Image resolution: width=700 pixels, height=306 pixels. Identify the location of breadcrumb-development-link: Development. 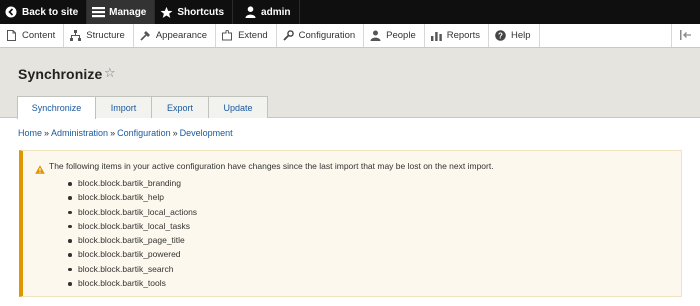
(206, 133).